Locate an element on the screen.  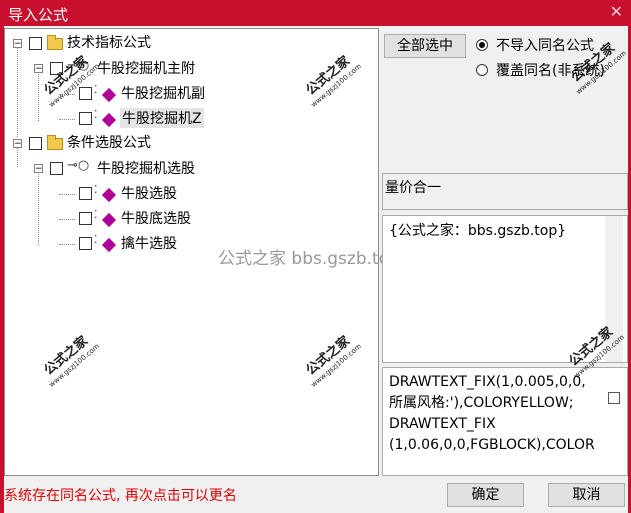
tree-item-label: 牛股底选股 is located at coordinates (156, 218).